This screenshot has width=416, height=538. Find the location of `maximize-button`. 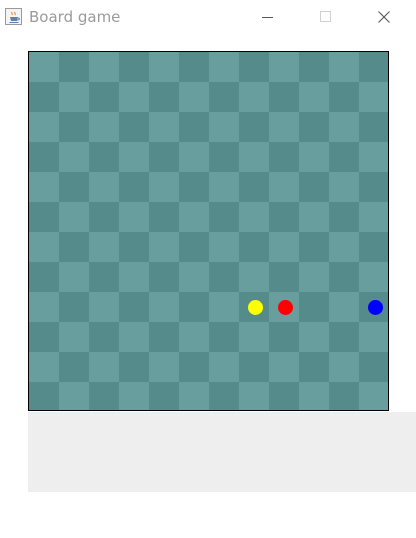

maximize-button is located at coordinates (326, 17).